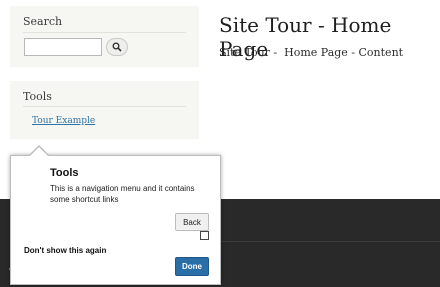 Image resolution: width=440 pixels, height=287 pixels. Describe the element at coordinates (64, 173) in the screenshot. I see `popup-title: Tools` at that location.